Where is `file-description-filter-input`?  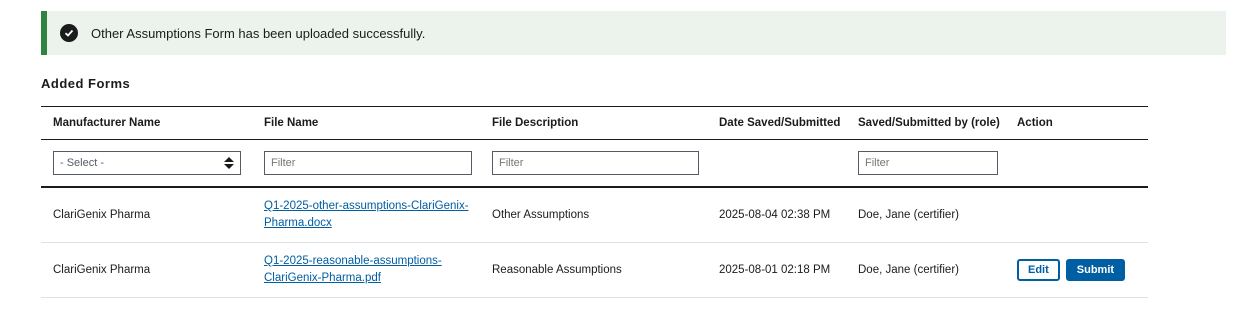 file-description-filter-input is located at coordinates (595, 163).